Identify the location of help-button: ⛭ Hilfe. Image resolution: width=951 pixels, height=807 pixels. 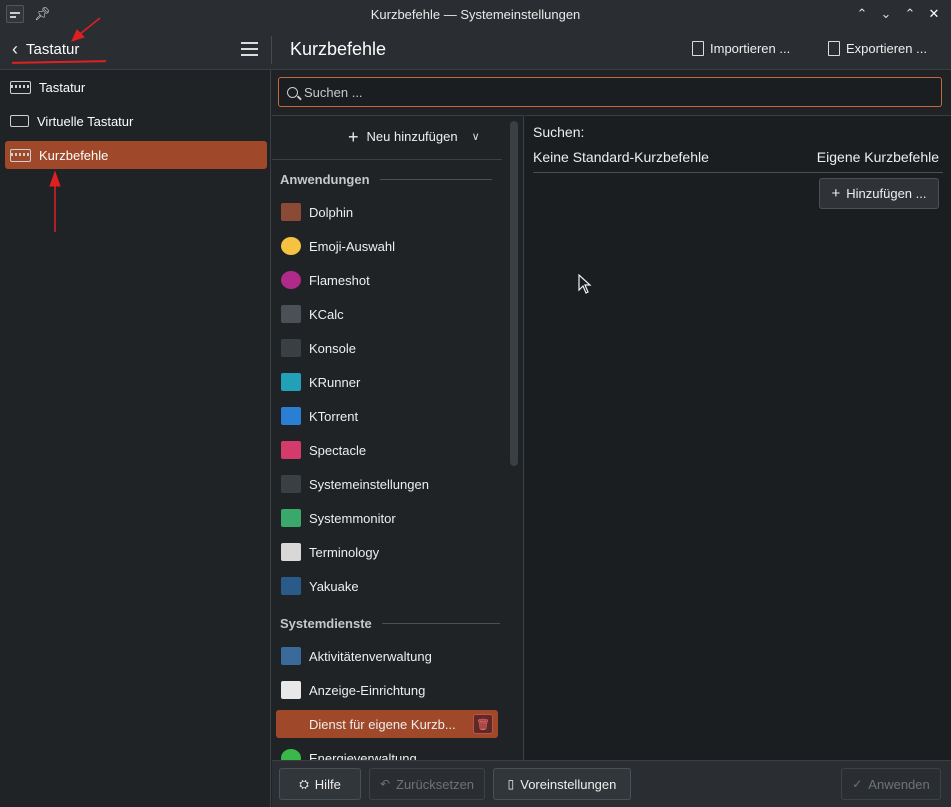
(320, 784).